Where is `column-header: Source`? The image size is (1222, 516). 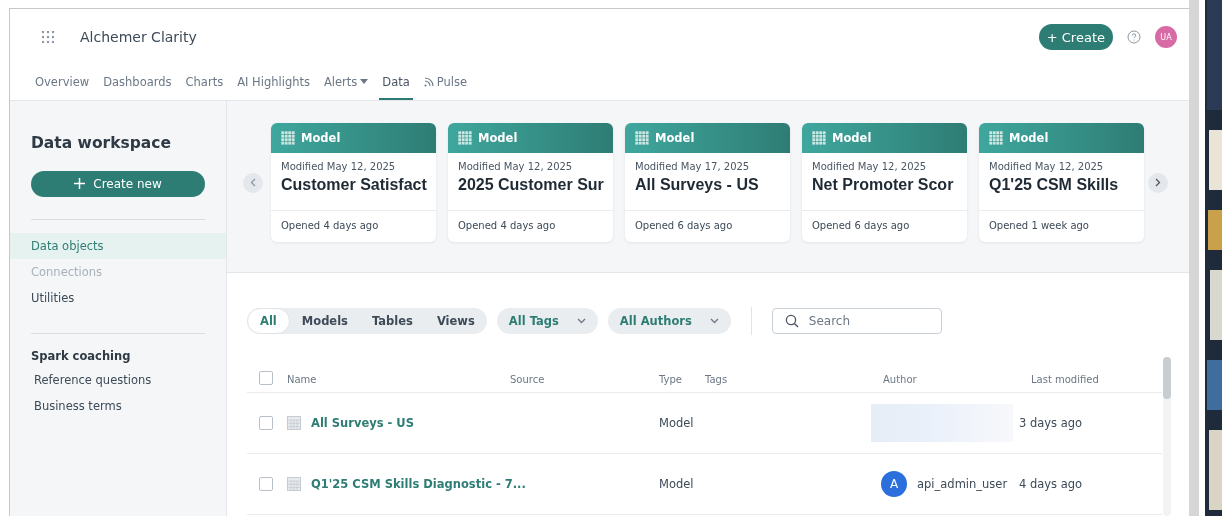
column-header: Source is located at coordinates (584, 379).